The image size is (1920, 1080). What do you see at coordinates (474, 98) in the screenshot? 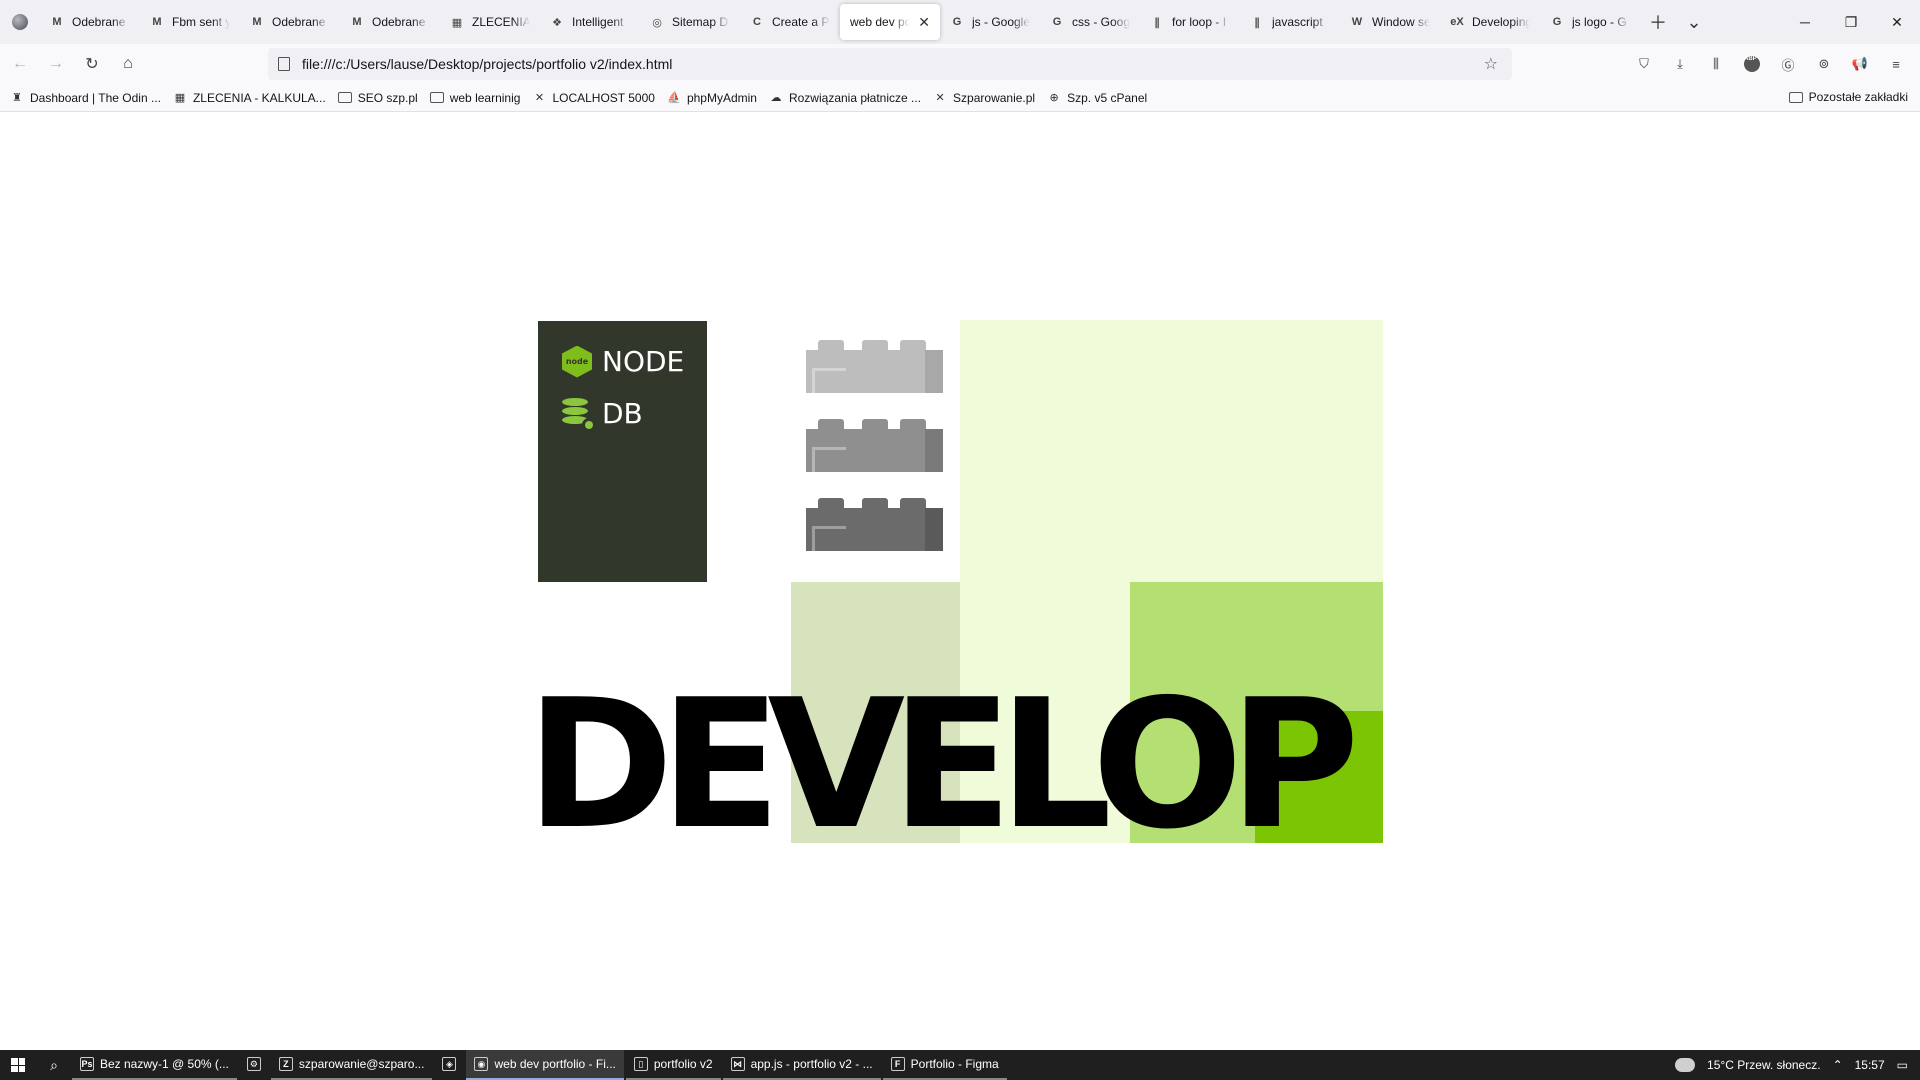
I see `bookmark-3: web learninig` at bounding box center [474, 98].